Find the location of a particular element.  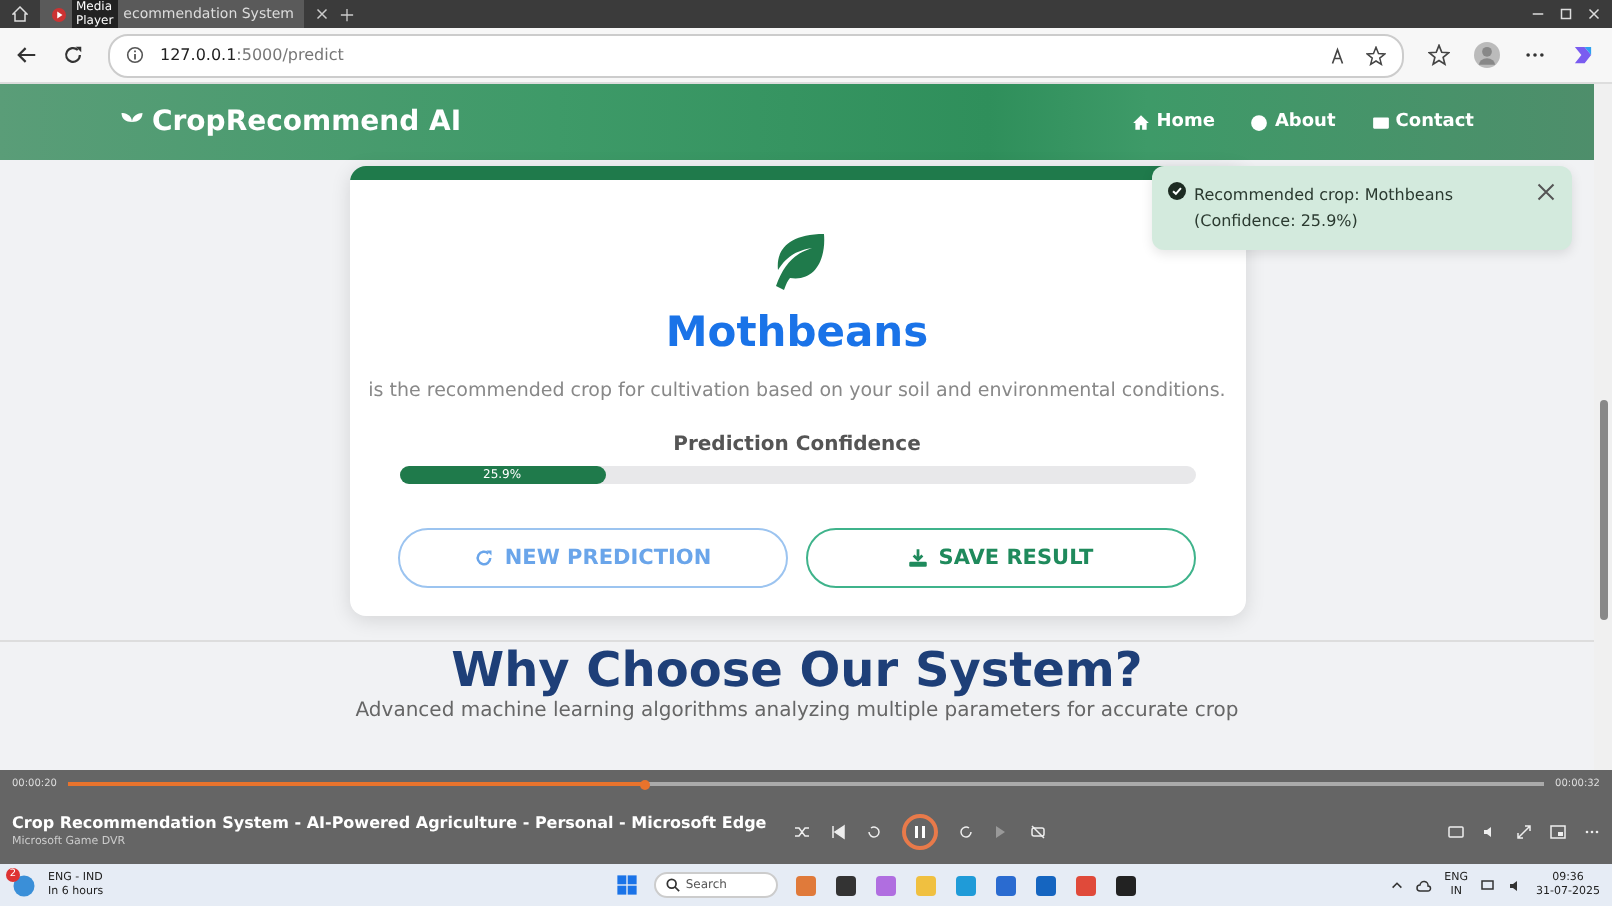

pause-button is located at coordinates (920, 831).